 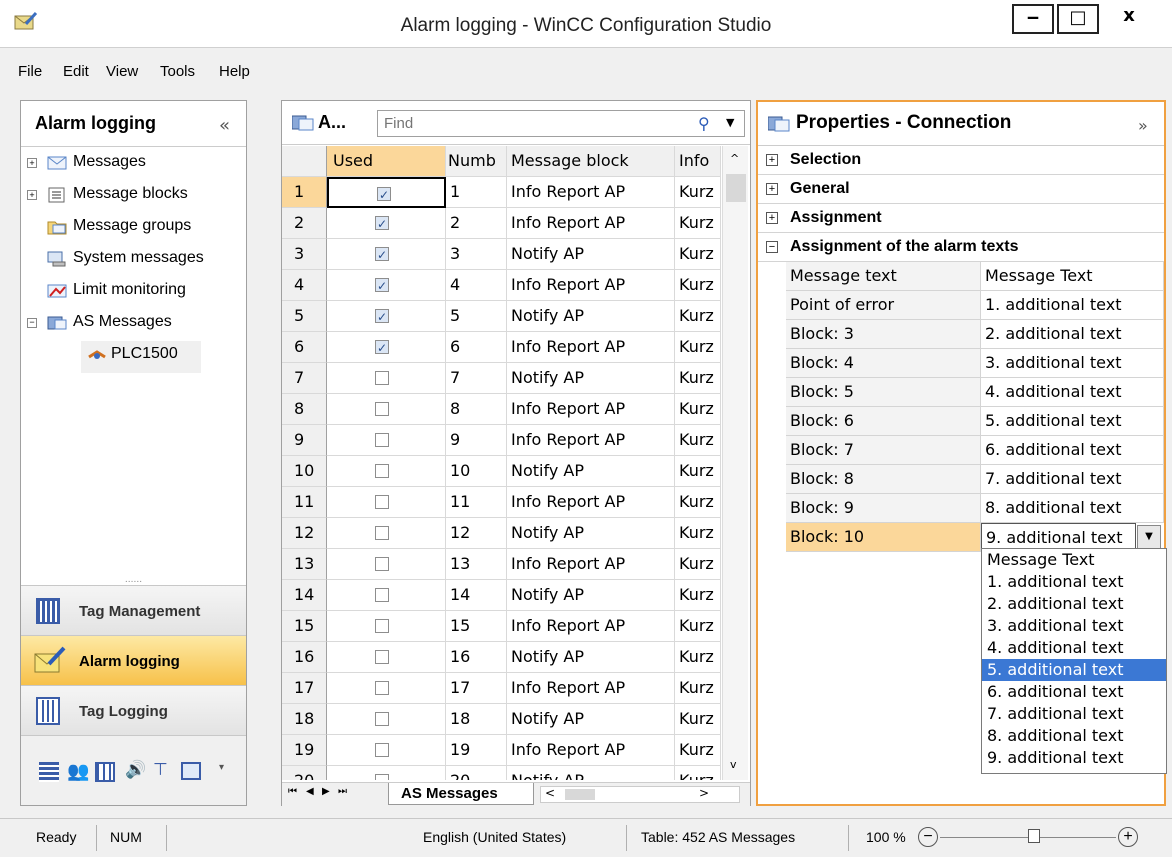 I want to click on nav-tag-logging: Tag Logging, so click(x=133, y=710).